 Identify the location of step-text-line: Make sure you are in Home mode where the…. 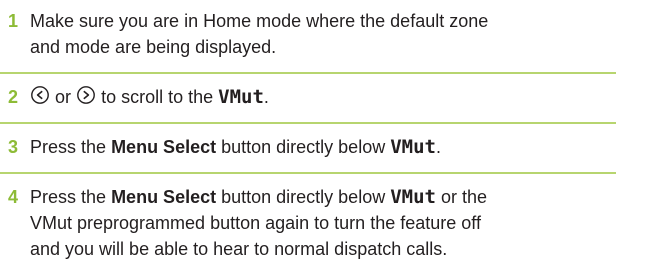
(259, 21).